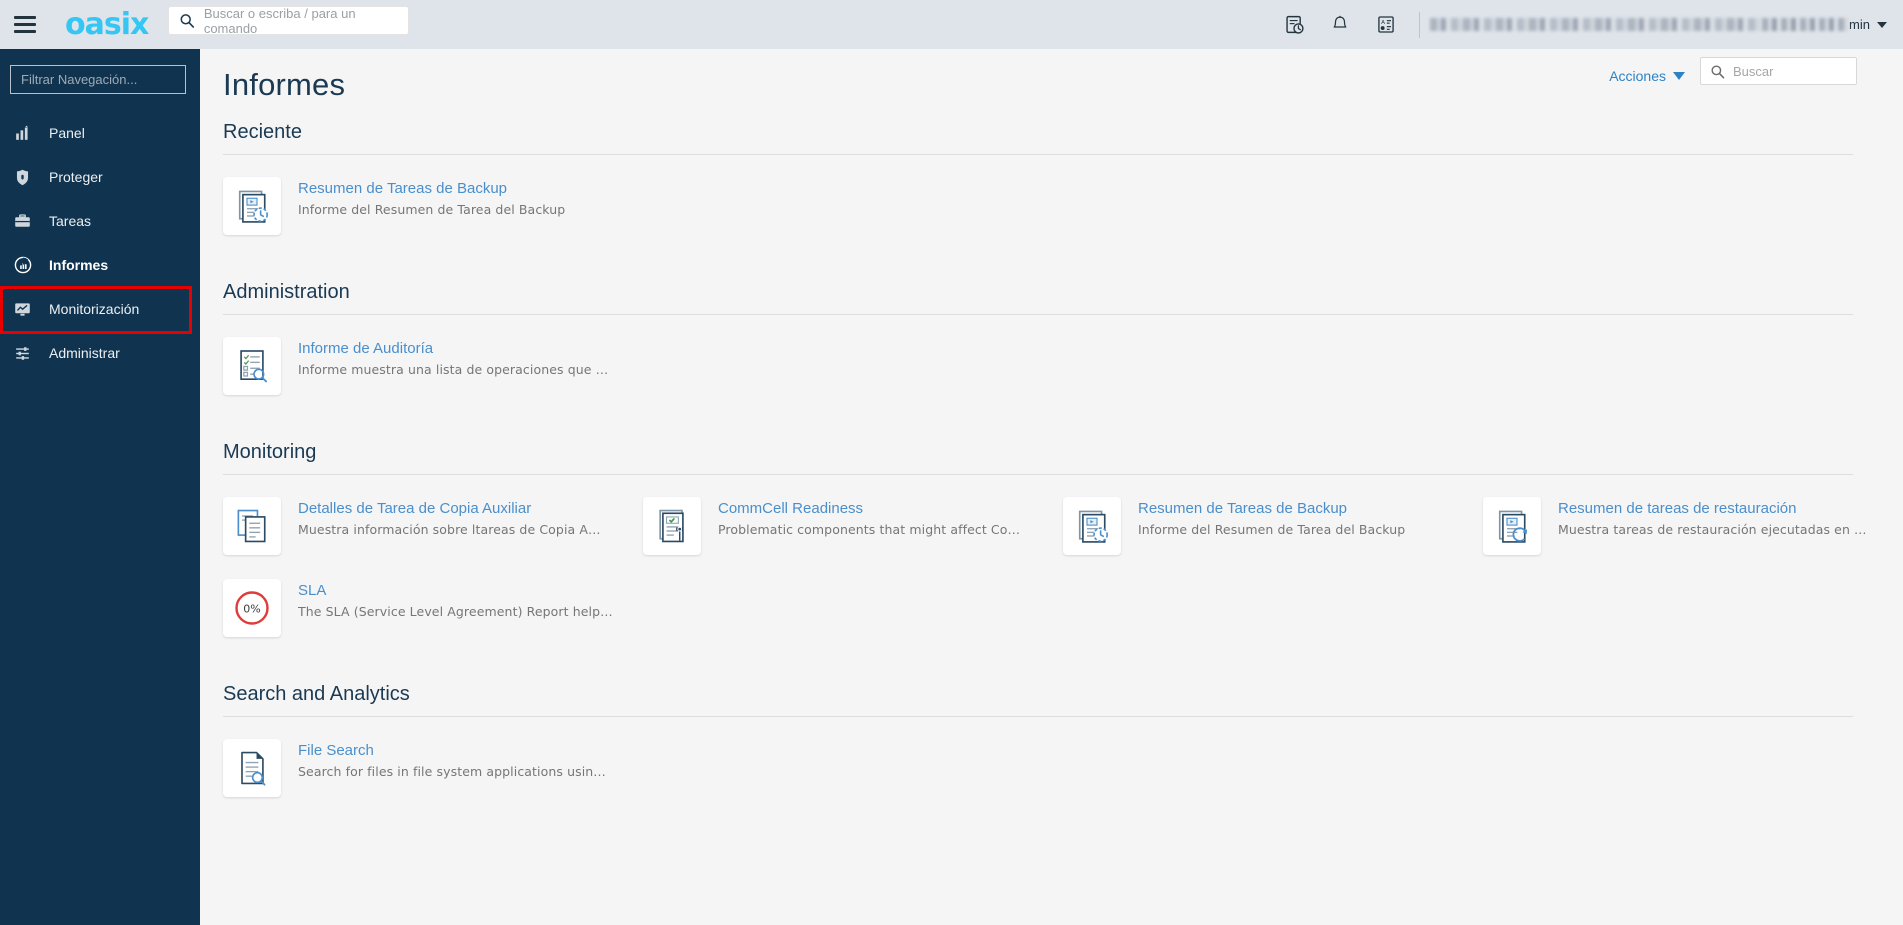  What do you see at coordinates (1512, 526) in the screenshot?
I see `doc-restore-icon` at bounding box center [1512, 526].